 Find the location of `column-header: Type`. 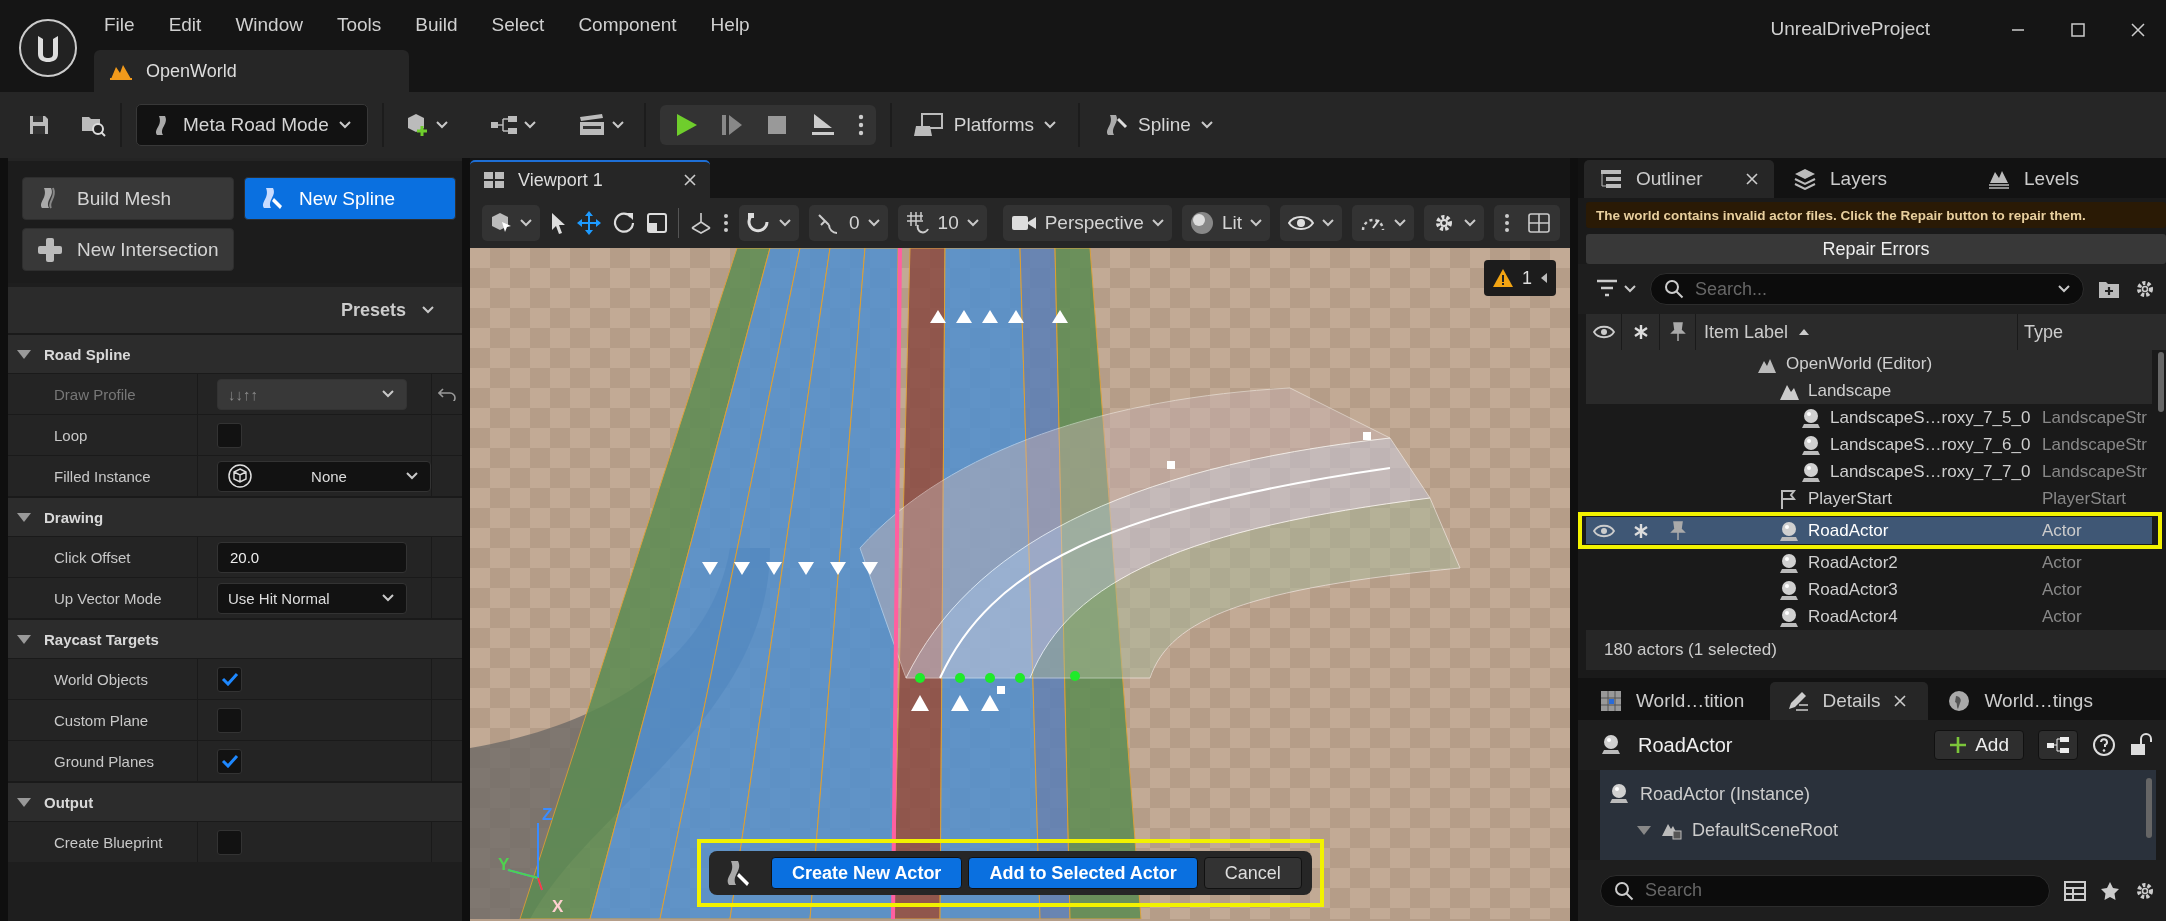

column-header: Type is located at coordinates (2092, 332).